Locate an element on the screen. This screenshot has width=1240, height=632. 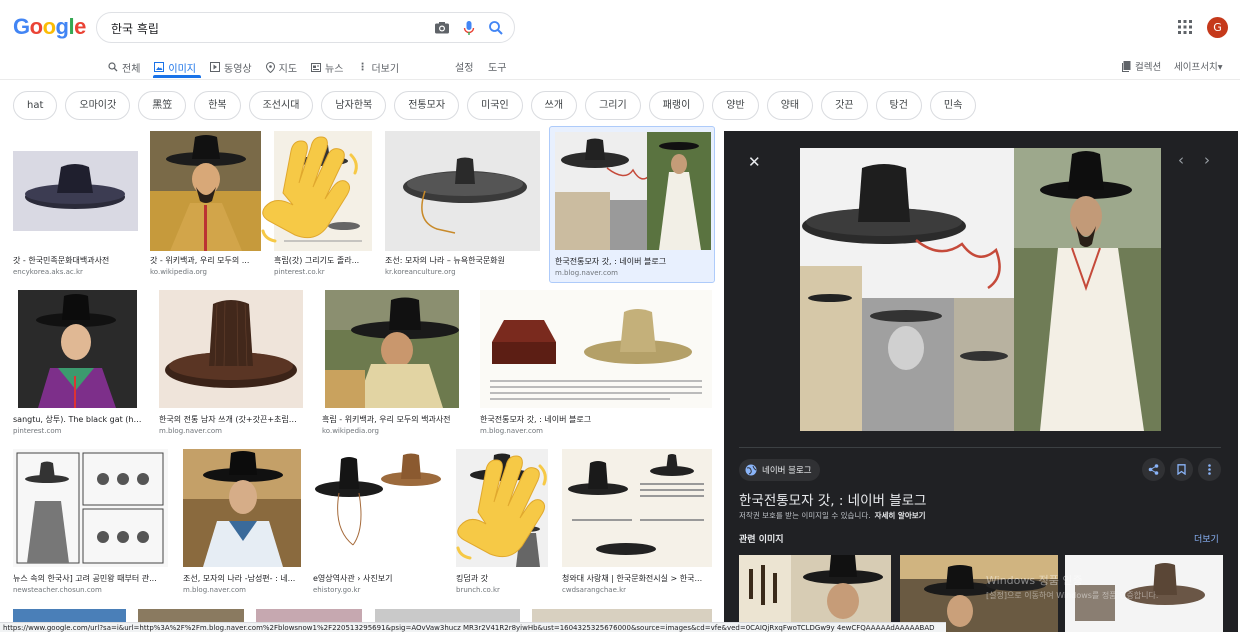
tab-more: ⋮ 더보기 is located at coordinates (378, 67).